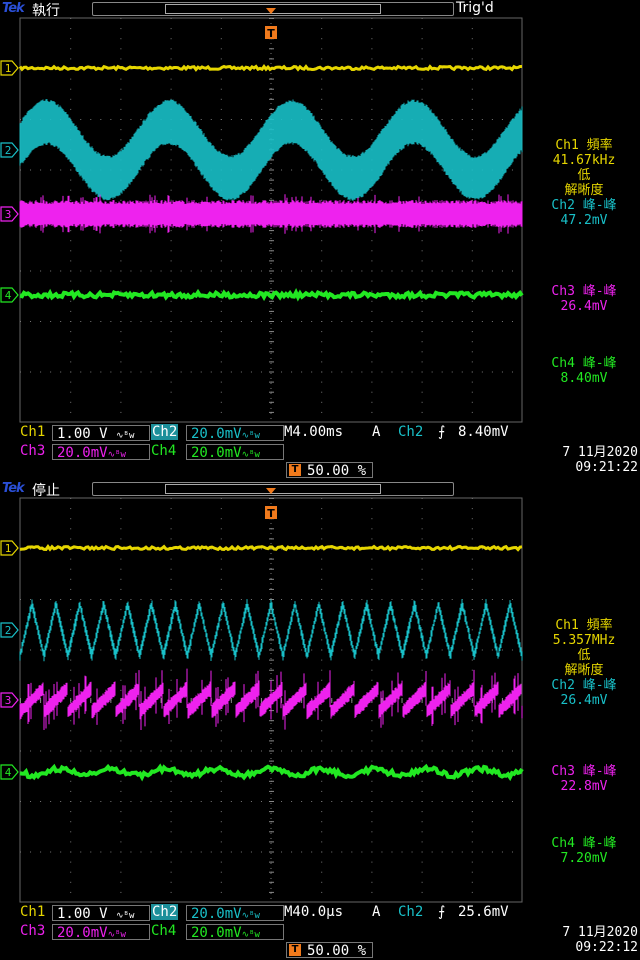  What do you see at coordinates (337, 471) in the screenshot?
I see `trigger-position-value: 50.00 %` at bounding box center [337, 471].